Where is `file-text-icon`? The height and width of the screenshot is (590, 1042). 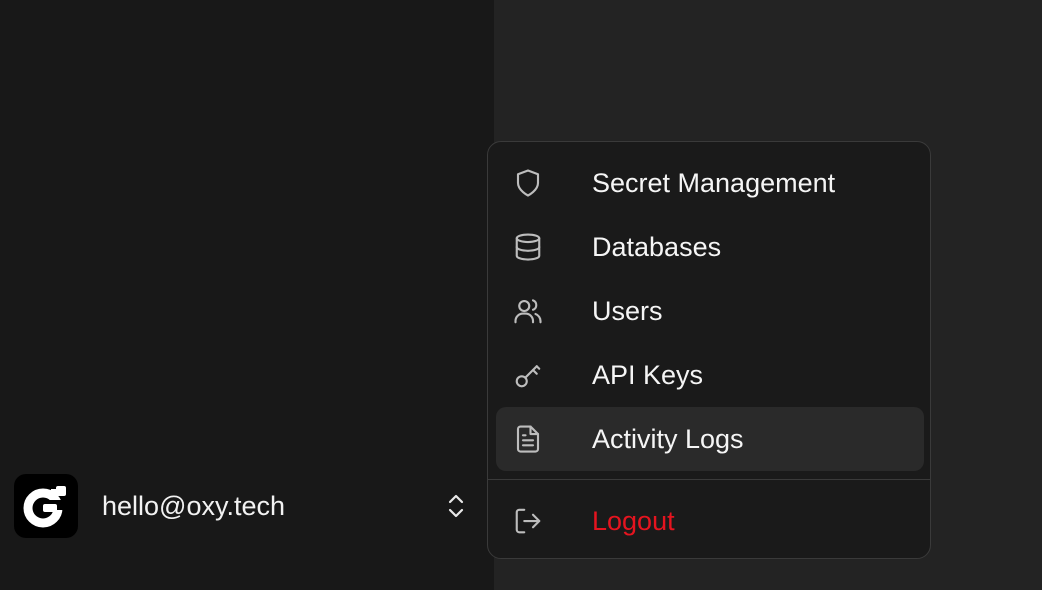 file-text-icon is located at coordinates (528, 439).